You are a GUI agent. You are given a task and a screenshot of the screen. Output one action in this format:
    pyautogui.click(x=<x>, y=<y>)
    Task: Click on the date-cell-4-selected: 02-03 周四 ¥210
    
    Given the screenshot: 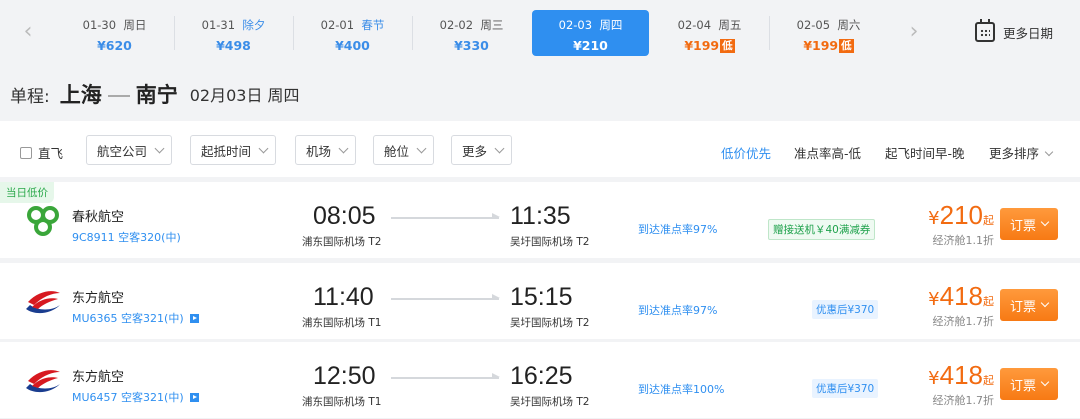 What is the action you would take?
    pyautogui.click(x=590, y=33)
    